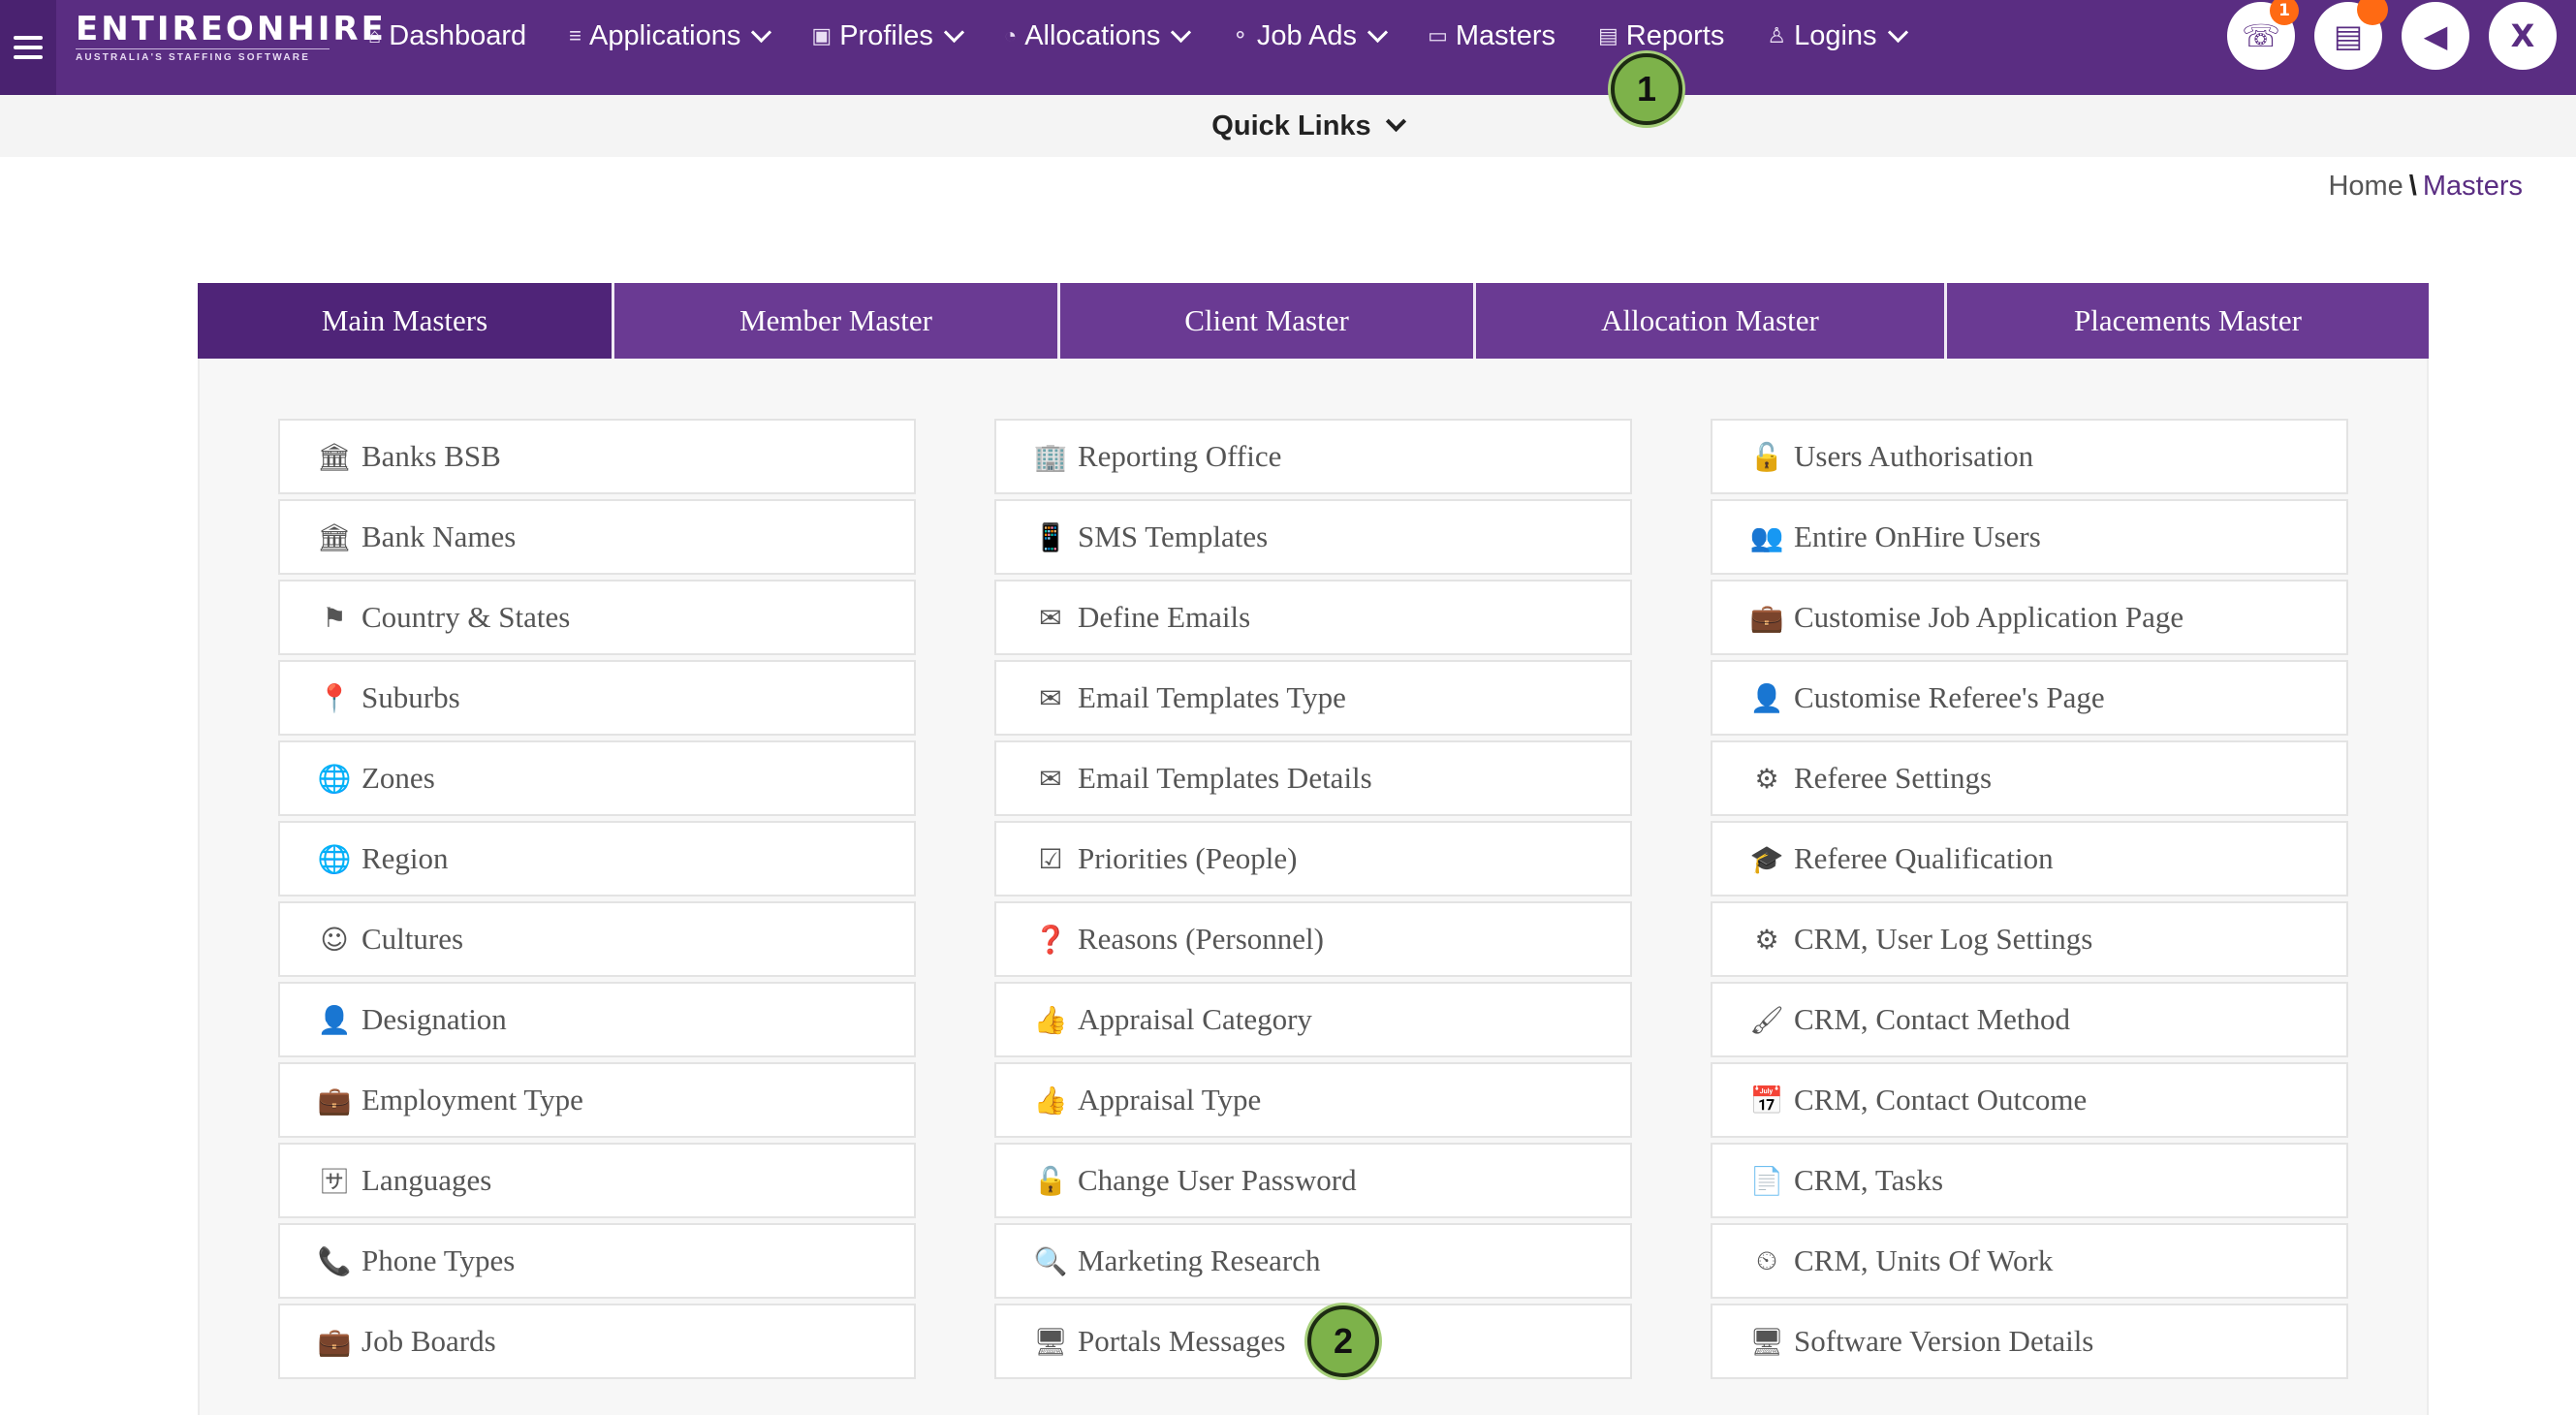 The image size is (2576, 1415). Describe the element at coordinates (597, 1180) in the screenshot. I see `master-item-languages: 🈂 Languages` at that location.